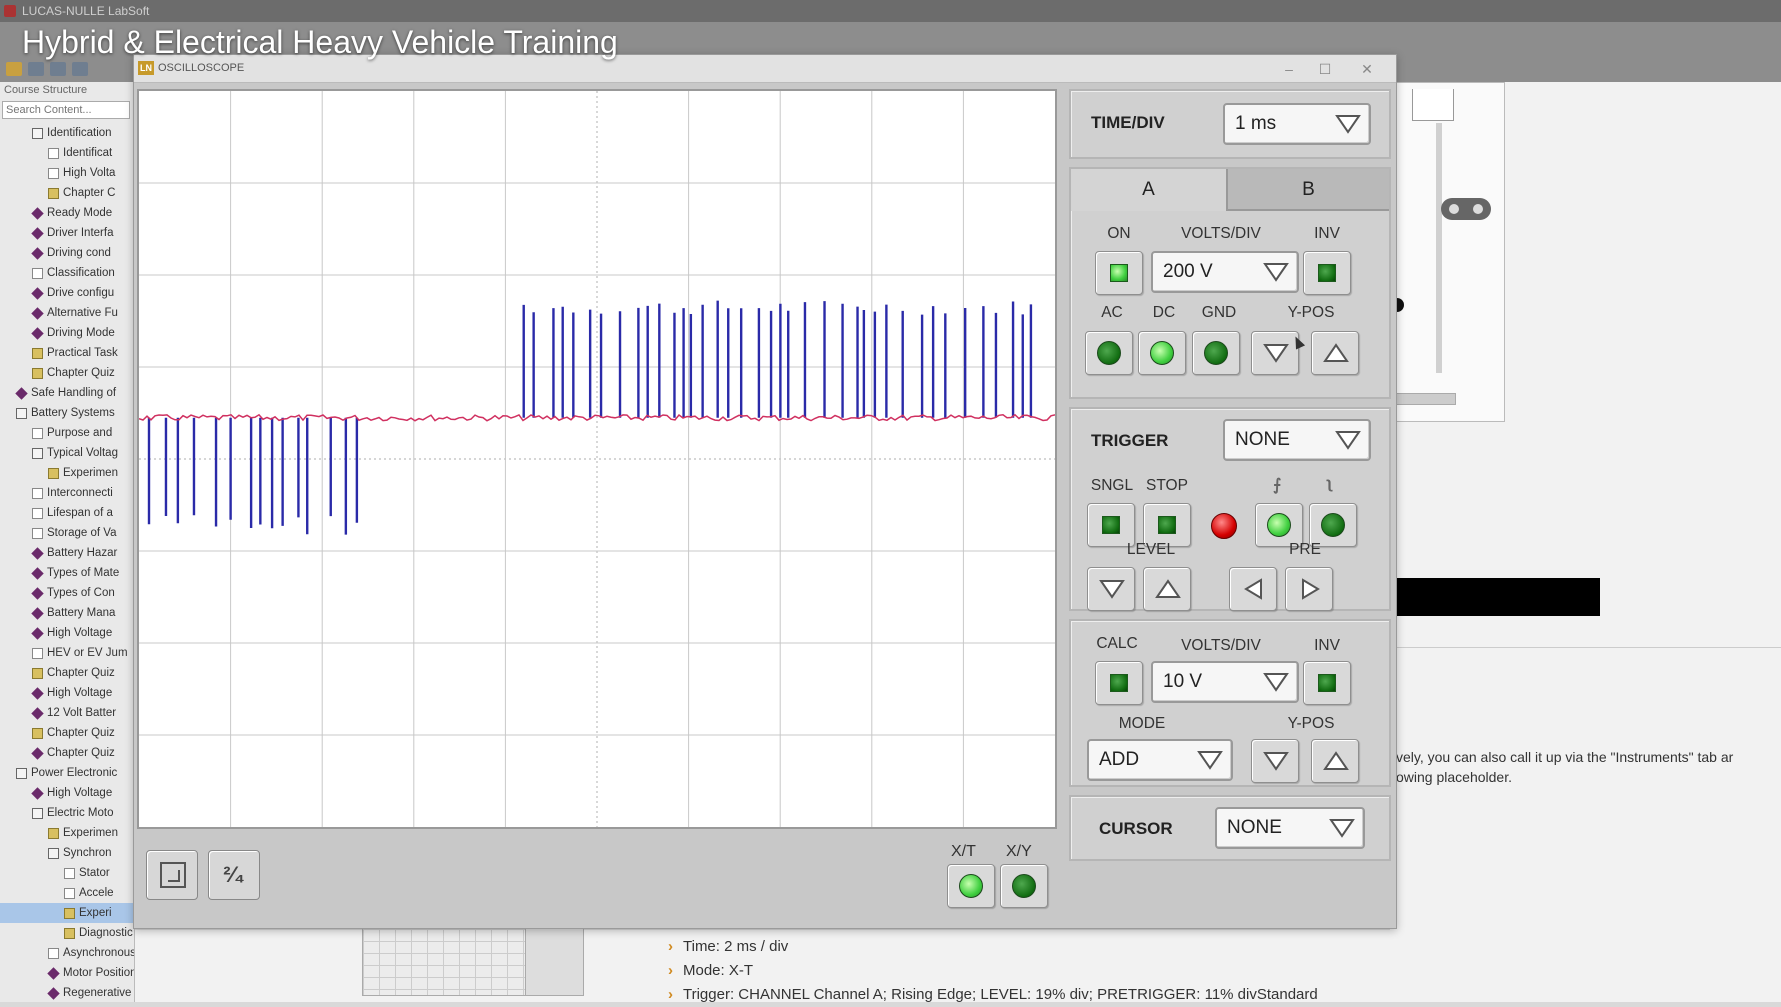  What do you see at coordinates (1112, 312) in the screenshot?
I see `ac-label: AC` at bounding box center [1112, 312].